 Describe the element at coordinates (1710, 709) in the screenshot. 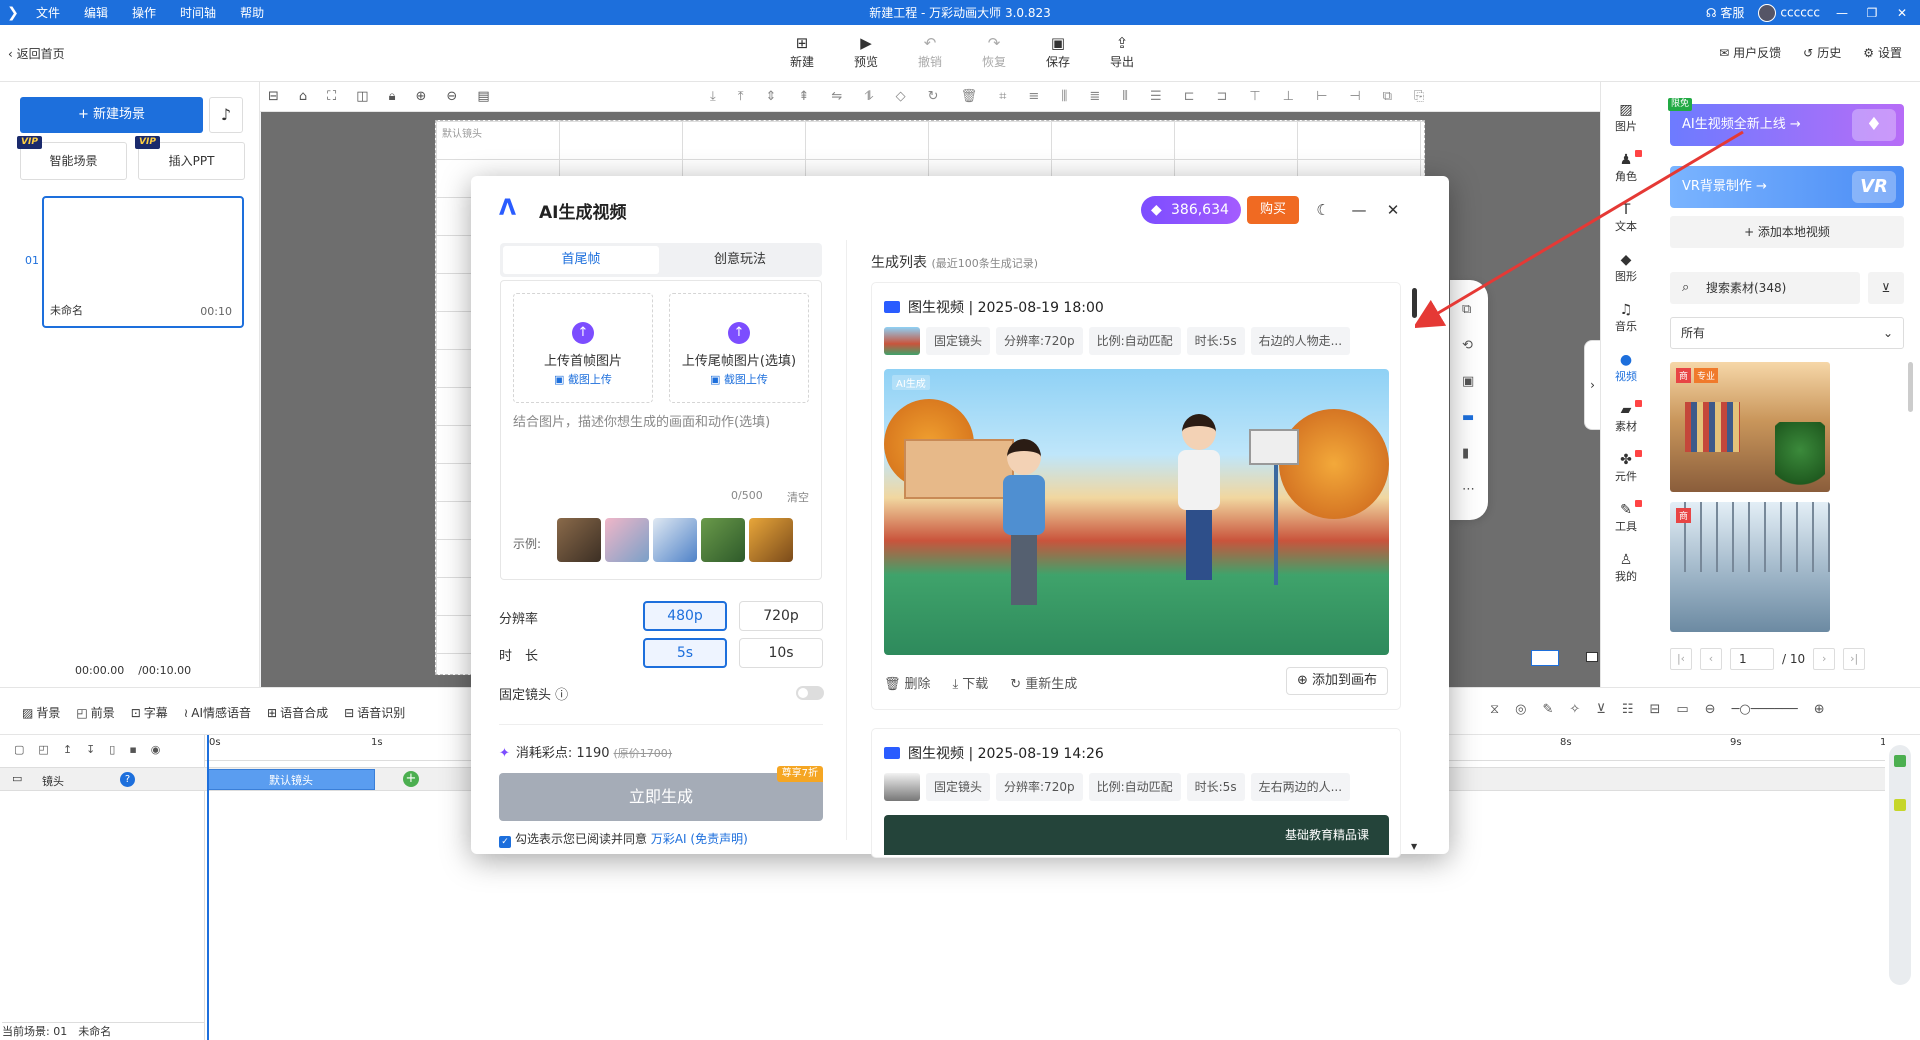

I see `zoom-out-tl-icon: ⊖` at that location.